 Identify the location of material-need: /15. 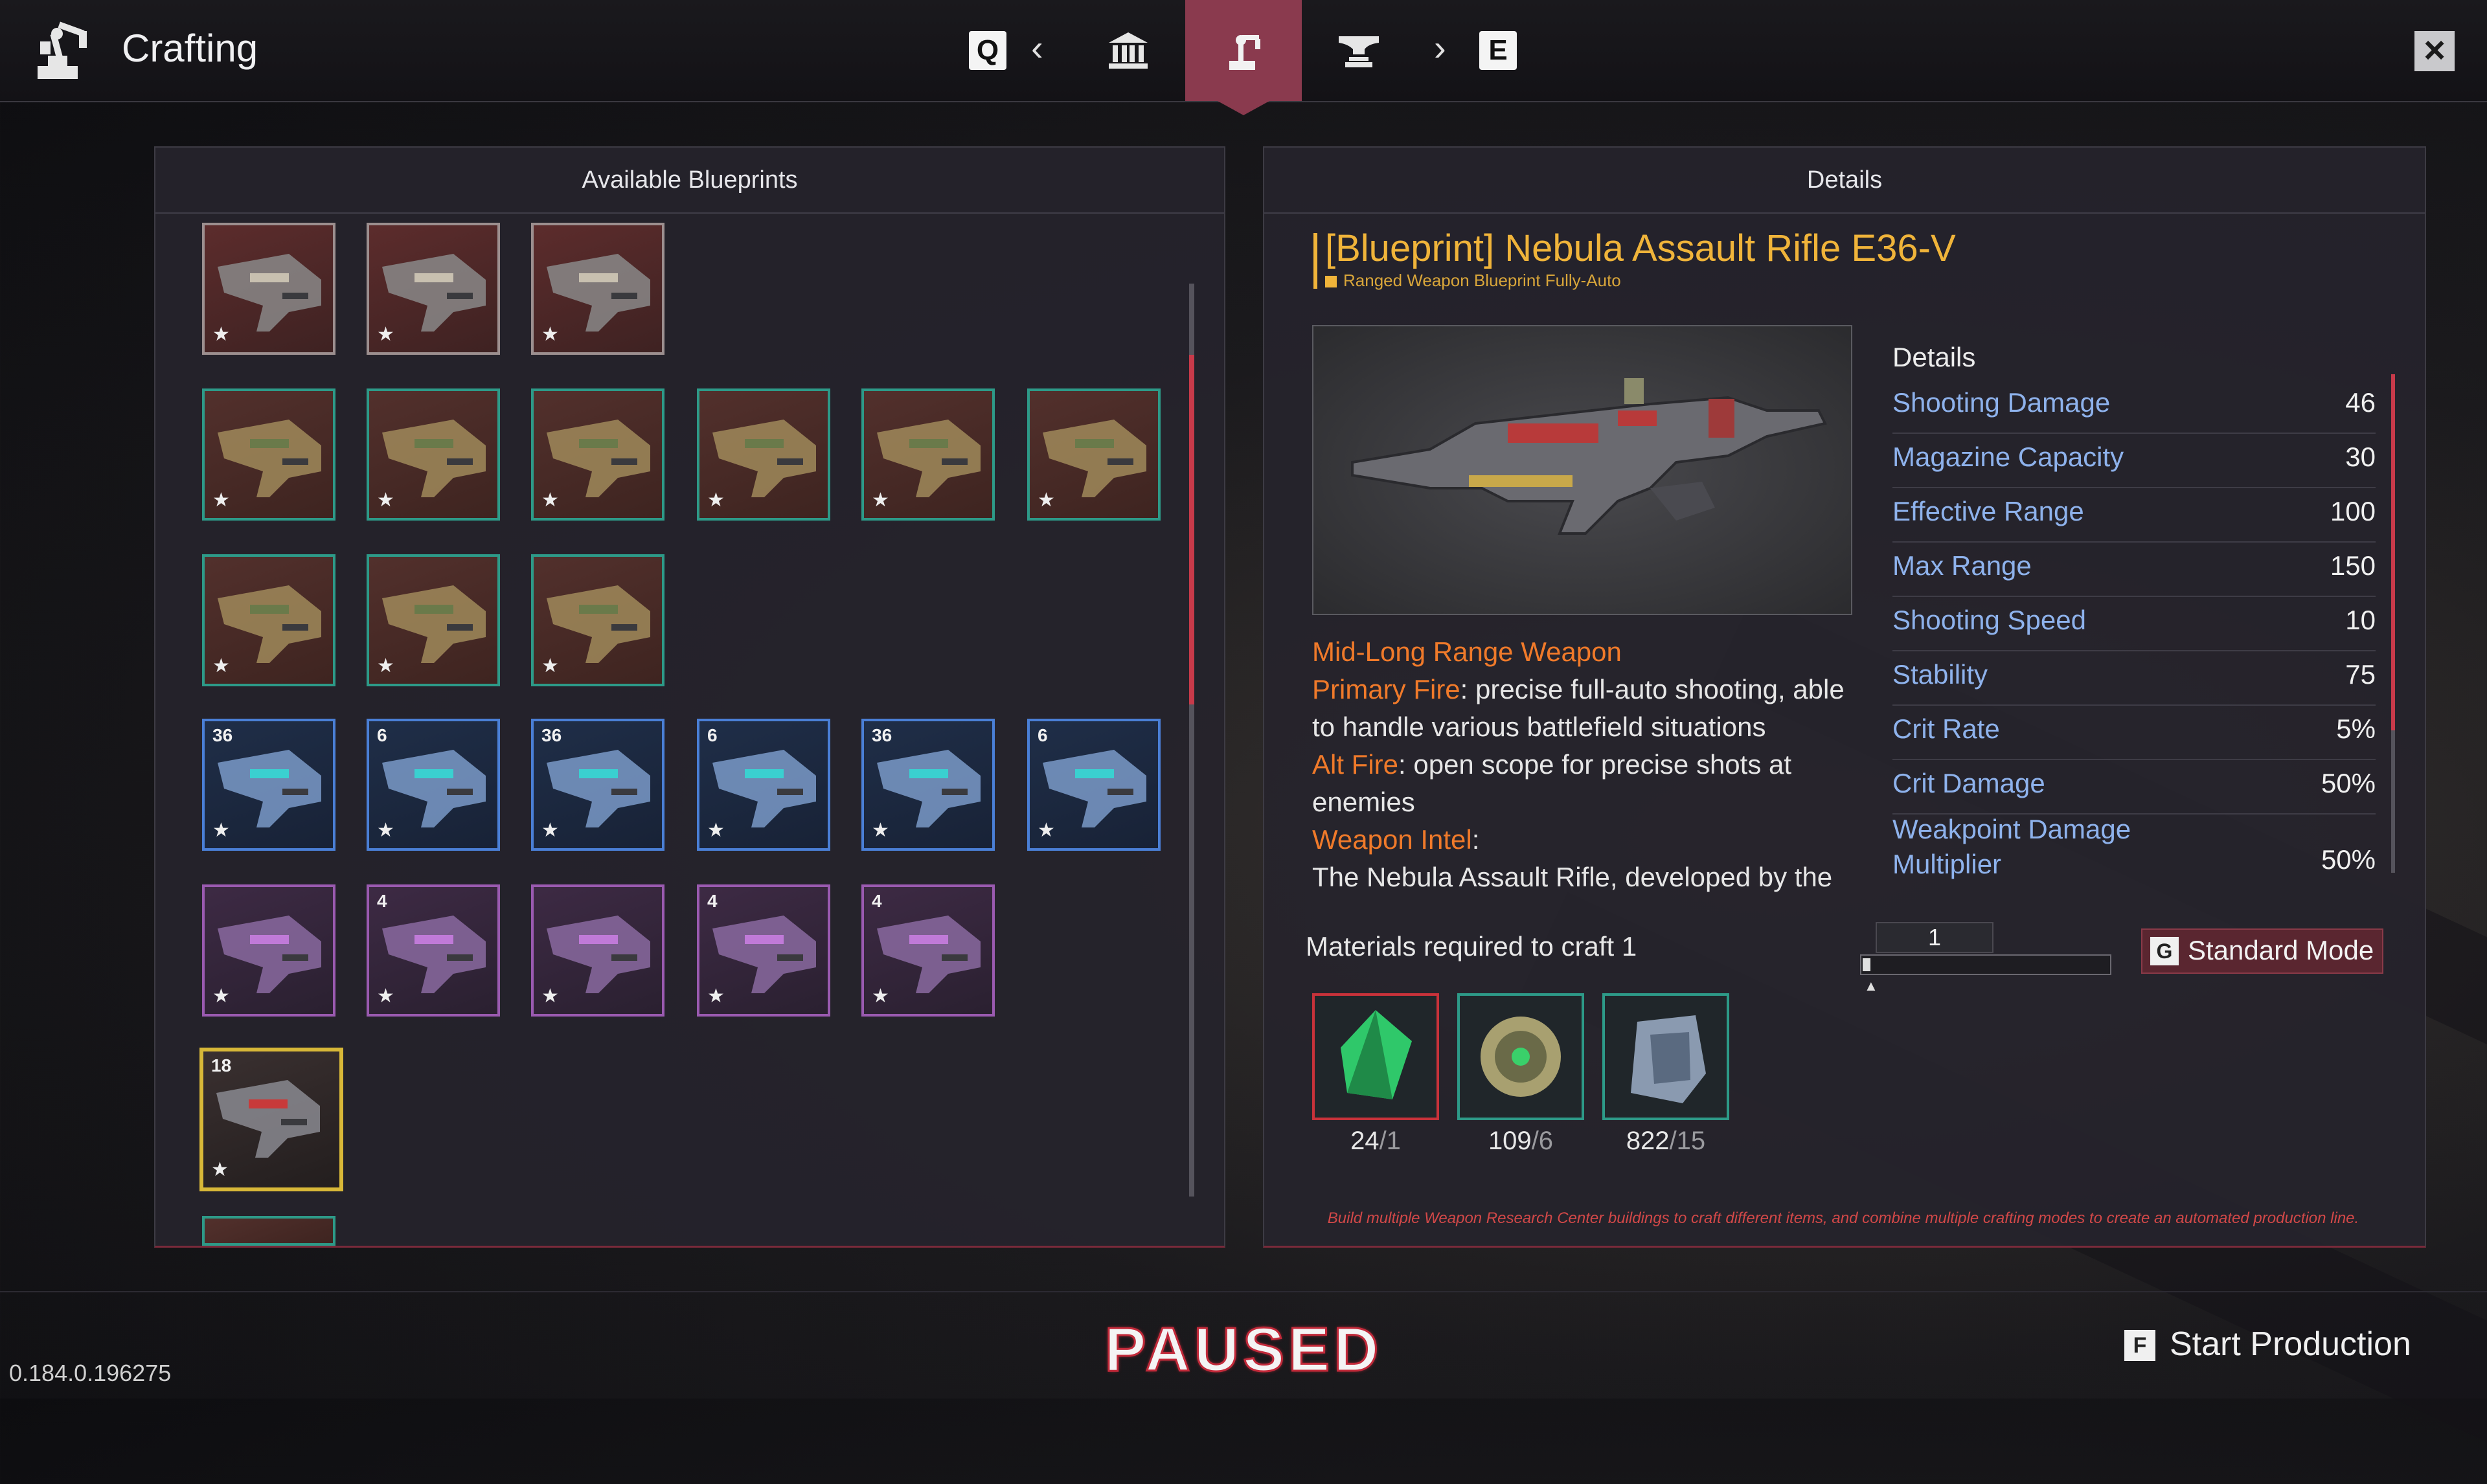
(1688, 1141).